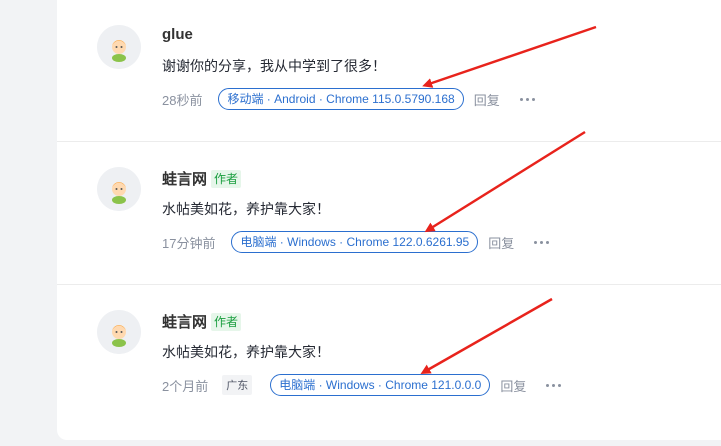  What do you see at coordinates (380, 385) in the screenshot?
I see `device-badge: 电脑端 · Windows · Chrome 121.0.0.0` at bounding box center [380, 385].